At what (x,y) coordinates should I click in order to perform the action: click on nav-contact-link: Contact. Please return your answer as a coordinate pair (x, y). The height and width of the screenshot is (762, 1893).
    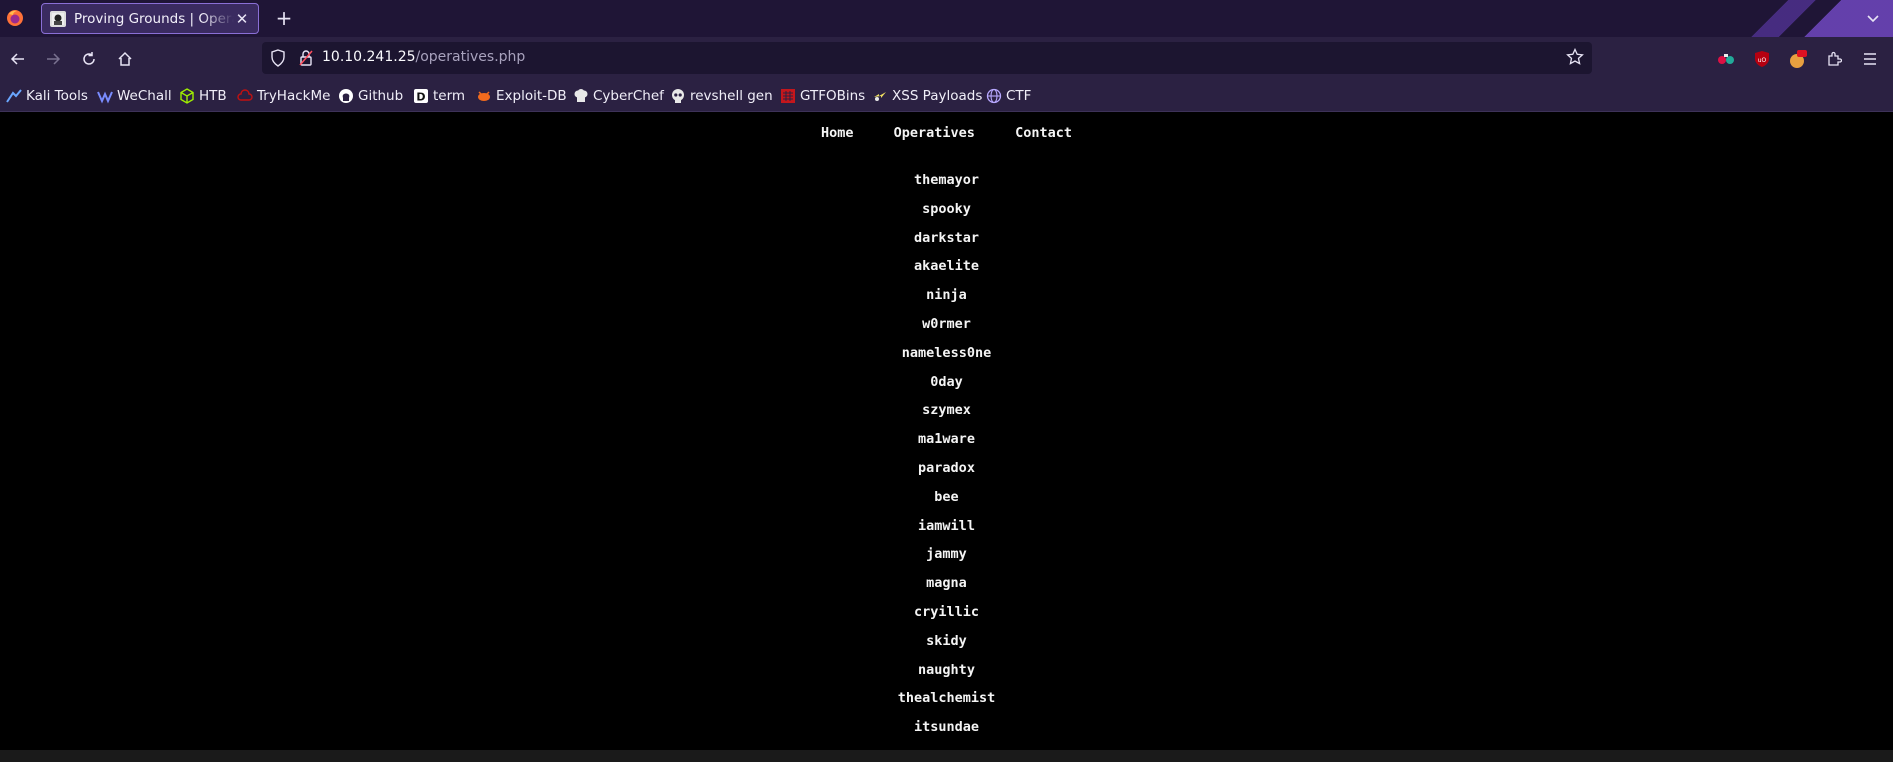
    Looking at the image, I should click on (1043, 133).